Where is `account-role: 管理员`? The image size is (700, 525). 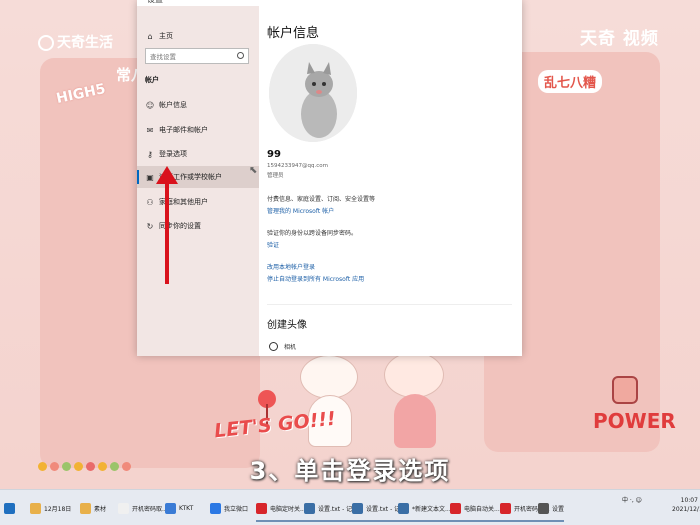 account-role: 管理员 is located at coordinates (275, 176).